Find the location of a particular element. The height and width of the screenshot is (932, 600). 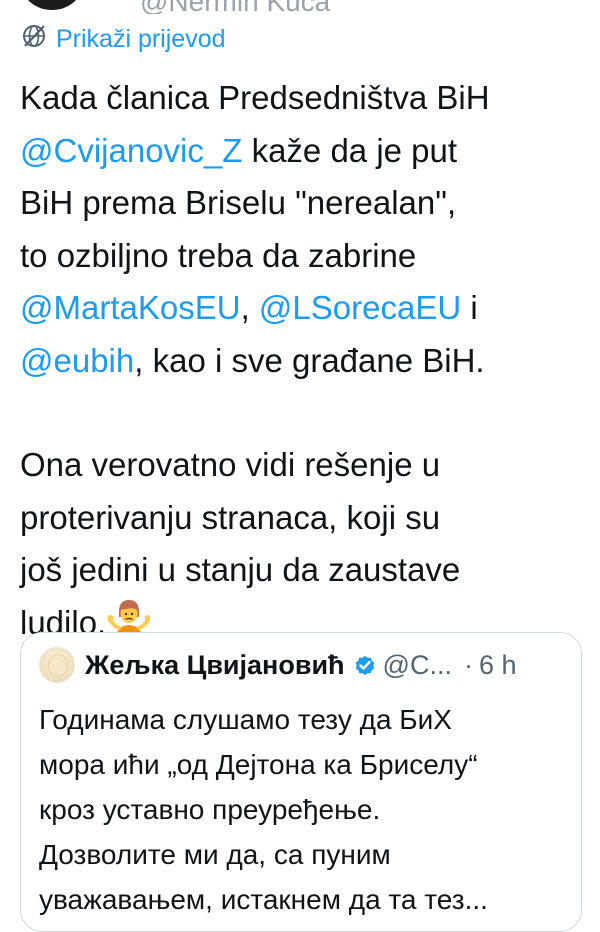

quoted-text-line: Годинама слушамо тезу да БиХ is located at coordinates (245, 719).